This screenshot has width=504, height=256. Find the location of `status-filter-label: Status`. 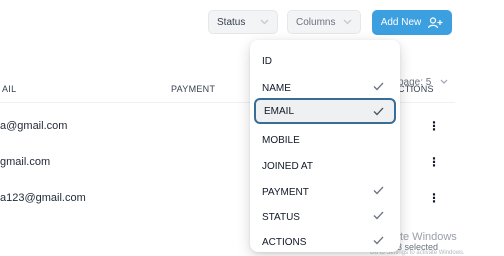

status-filter-label: Status is located at coordinates (231, 22).